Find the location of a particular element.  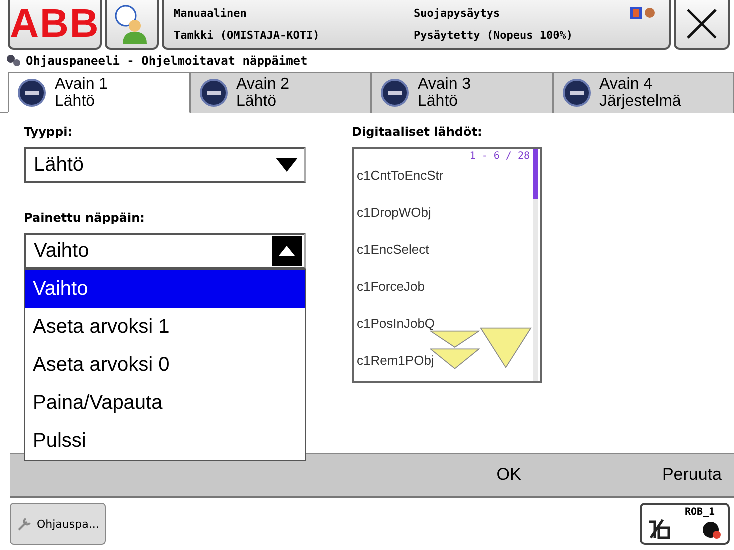

gear-icon is located at coordinates (14, 61).